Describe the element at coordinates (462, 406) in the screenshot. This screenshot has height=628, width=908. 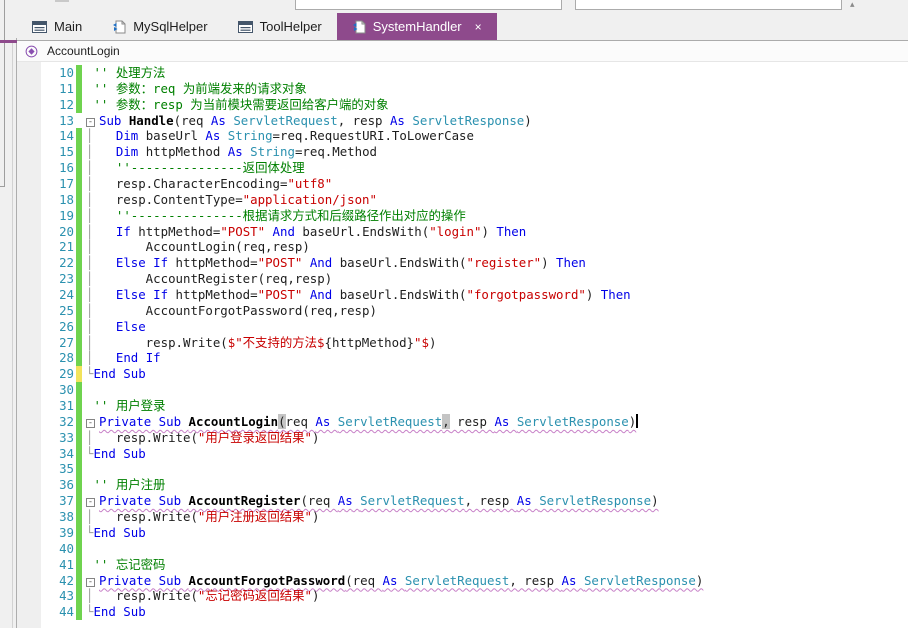
I see `code-line: 31 '' 用户登录` at that location.